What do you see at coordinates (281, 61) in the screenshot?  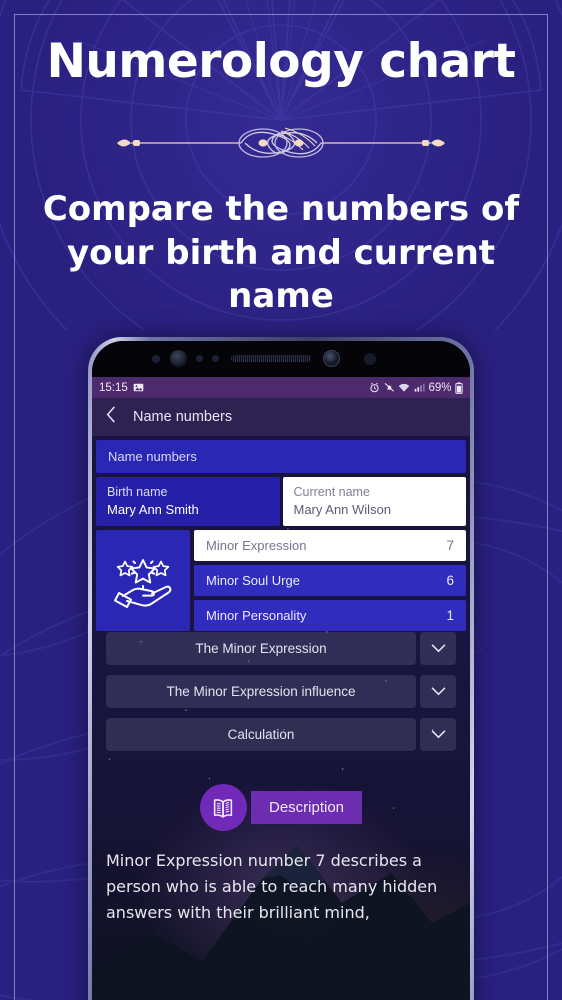 I see `promo-title: Numerology chart` at bounding box center [281, 61].